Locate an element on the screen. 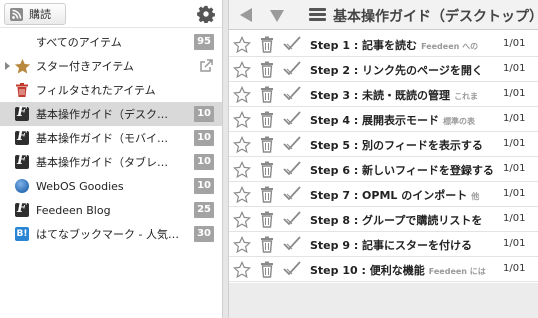 The height and width of the screenshot is (318, 538). external-link-icon is located at coordinates (206, 66).